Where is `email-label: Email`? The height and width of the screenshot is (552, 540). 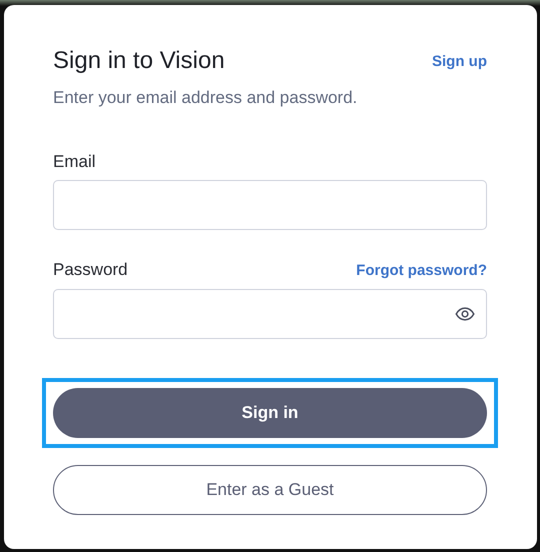
email-label: Email is located at coordinates (74, 162).